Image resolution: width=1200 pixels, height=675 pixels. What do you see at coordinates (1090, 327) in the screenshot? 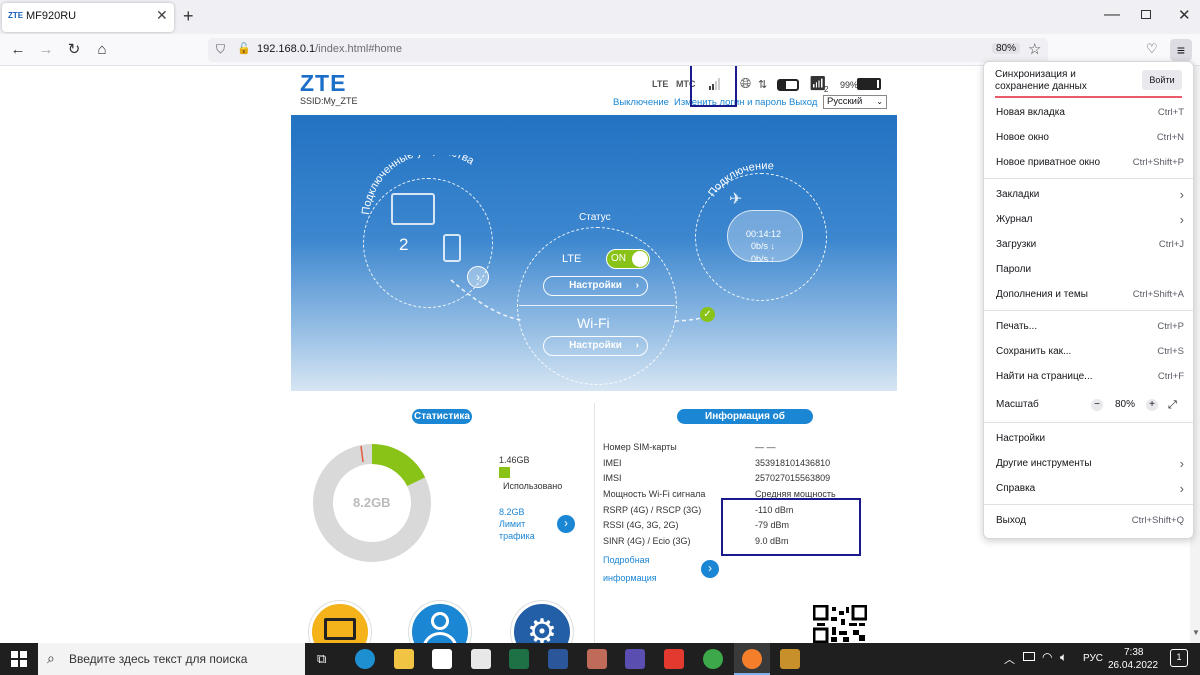
I see `menu-item-print: Печать... Ctrl+P` at bounding box center [1090, 327].